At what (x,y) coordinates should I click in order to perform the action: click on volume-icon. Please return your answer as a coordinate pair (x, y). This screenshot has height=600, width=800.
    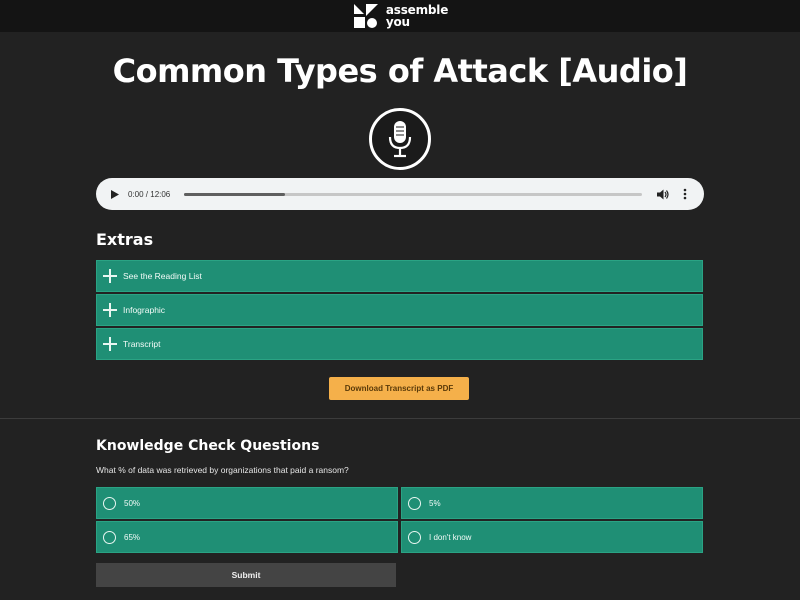
    Looking at the image, I should click on (663, 194).